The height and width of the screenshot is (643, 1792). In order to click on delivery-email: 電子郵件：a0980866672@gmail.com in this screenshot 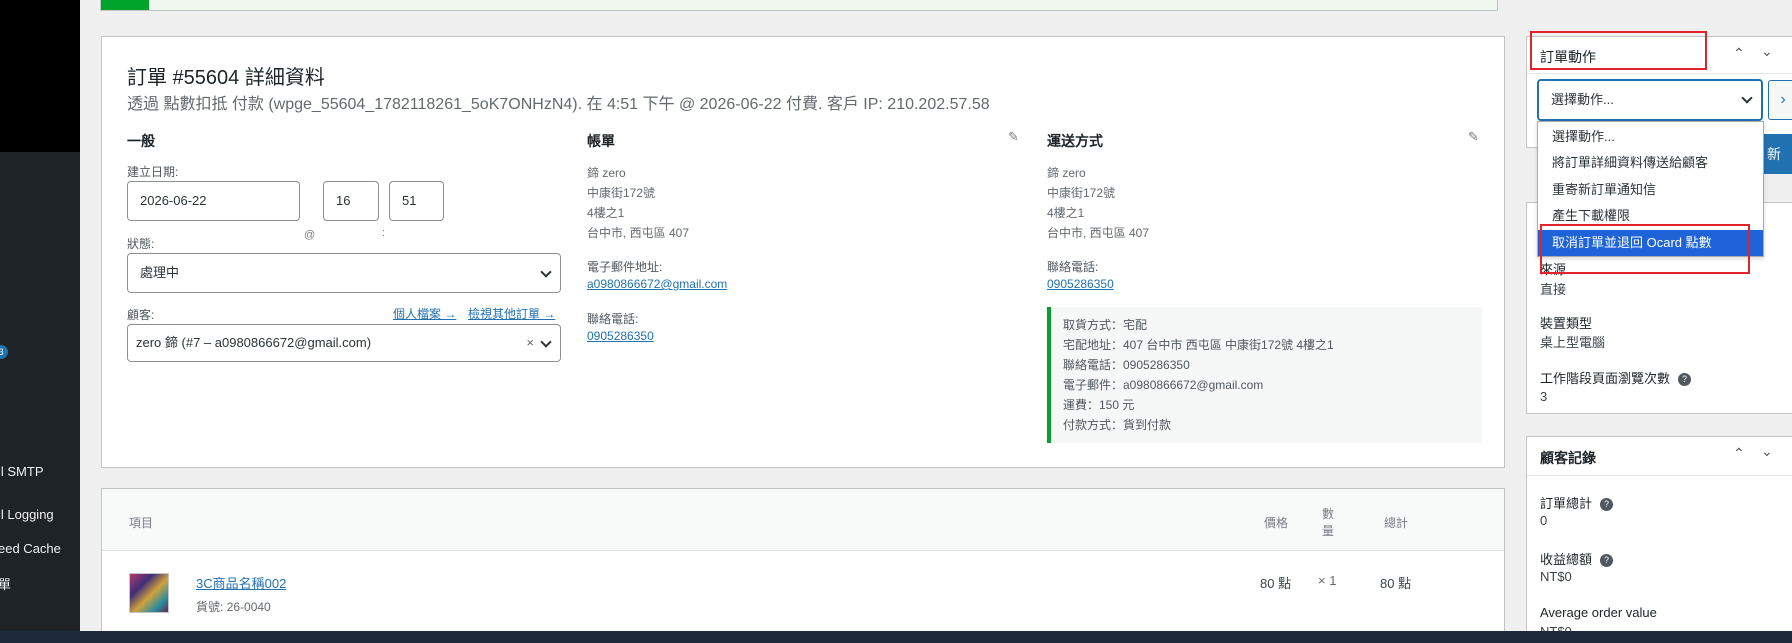, I will do `click(1163, 385)`.